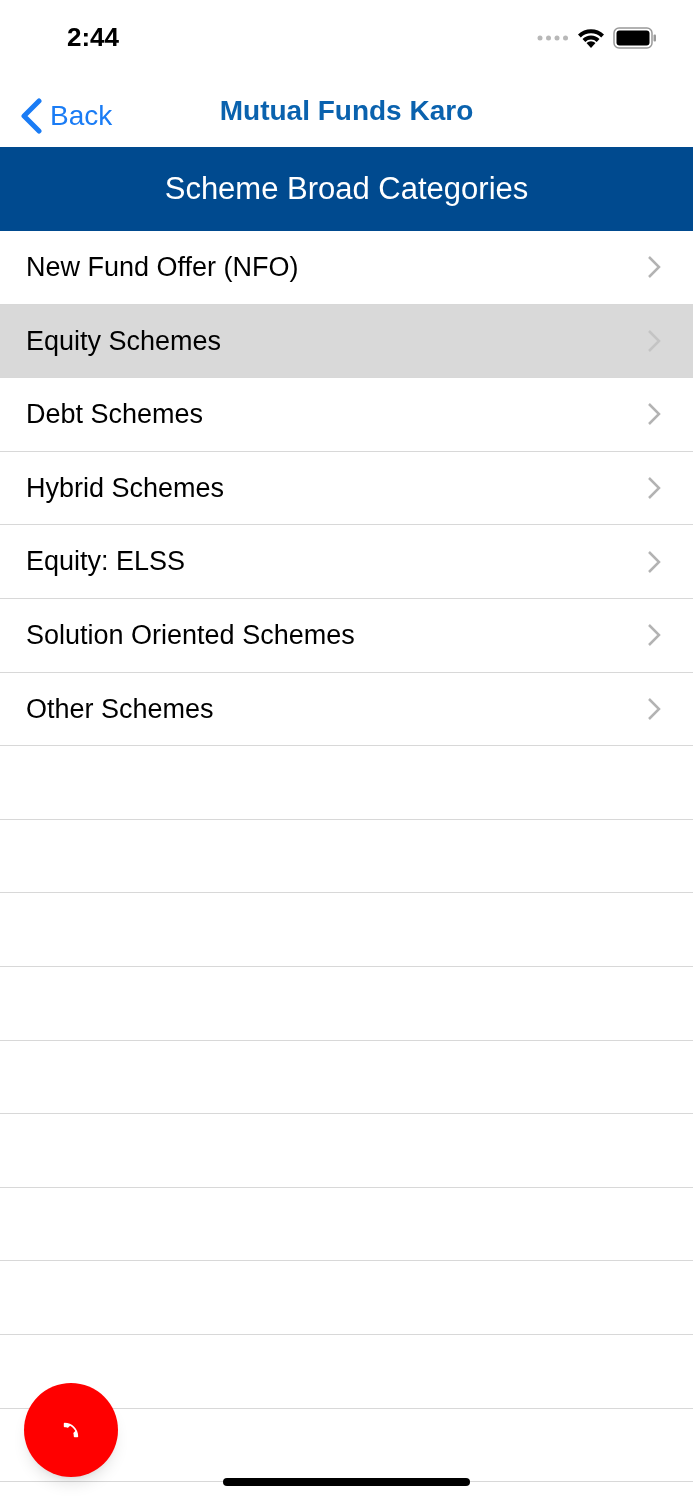  I want to click on signal-icon, so click(553, 37).